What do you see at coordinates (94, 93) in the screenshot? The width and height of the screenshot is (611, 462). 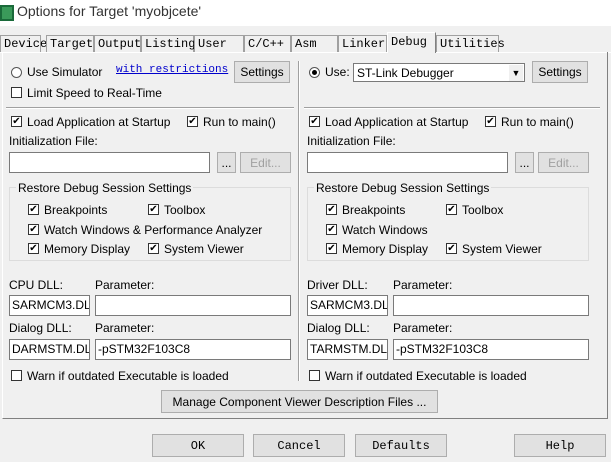 I see `limit-speed-label: Limit Speed to Real-Time` at bounding box center [94, 93].